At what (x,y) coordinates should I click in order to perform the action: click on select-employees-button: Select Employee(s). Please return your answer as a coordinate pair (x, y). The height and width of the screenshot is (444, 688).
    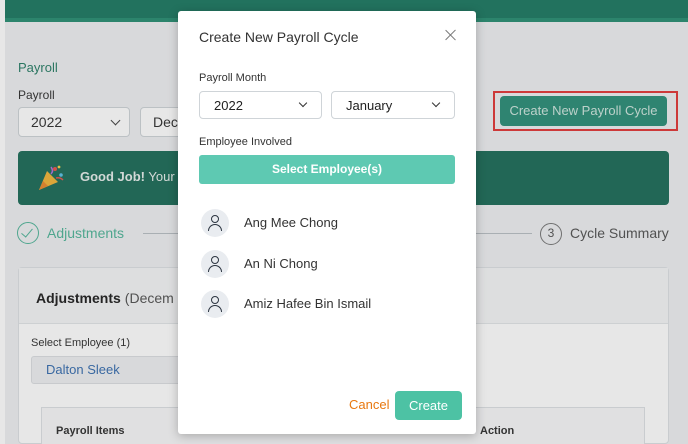
    Looking at the image, I should click on (327, 169).